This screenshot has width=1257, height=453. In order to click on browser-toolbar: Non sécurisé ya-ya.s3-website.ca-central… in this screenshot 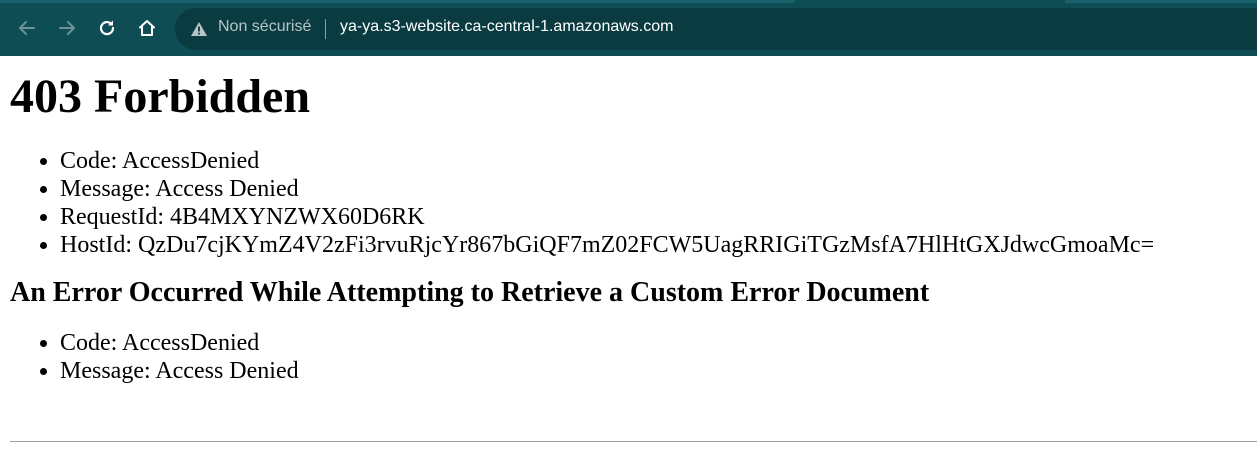, I will do `click(628, 28)`.